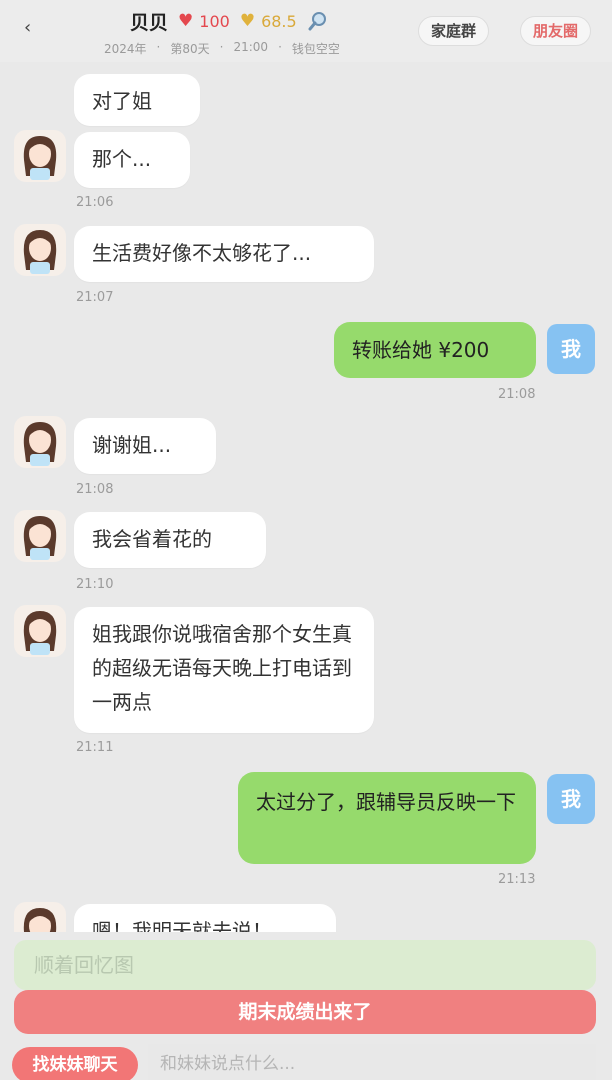 The image size is (612, 1080). Describe the element at coordinates (556, 31) in the screenshot. I see `moments-button: 朋友圈` at that location.